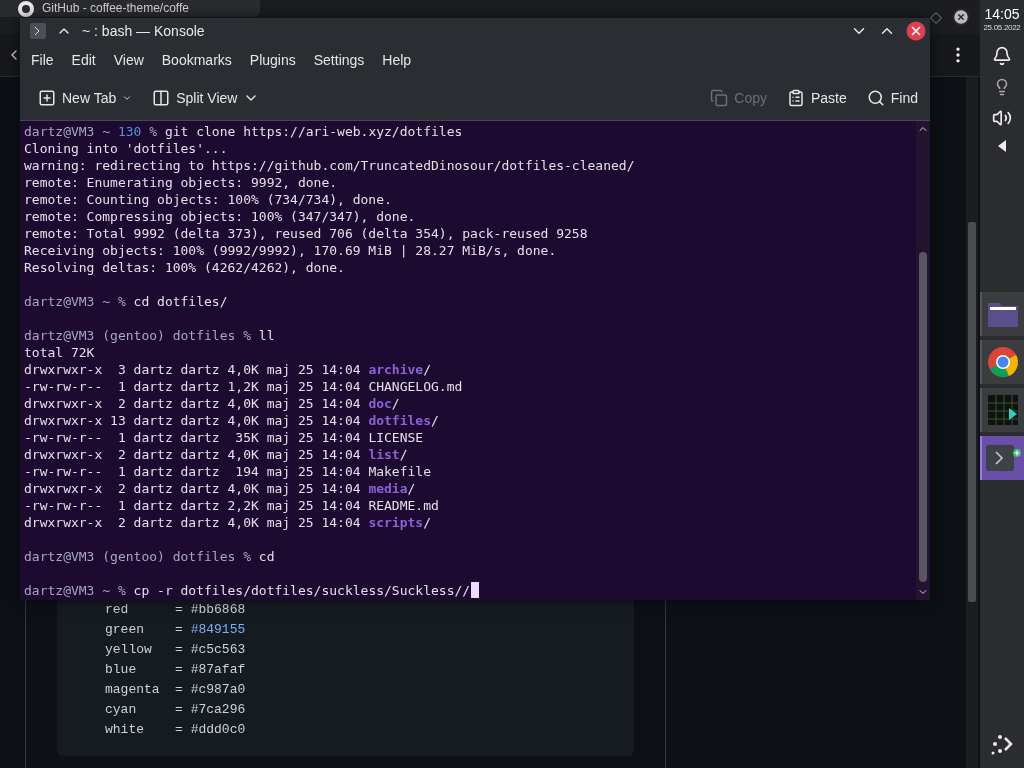 The image size is (1024, 768). What do you see at coordinates (468, 590) in the screenshot?
I see `terminal-line: dartz@VM3 ~ % cp -r dotfiles/dotfiles/suckless/Suckless//` at bounding box center [468, 590].